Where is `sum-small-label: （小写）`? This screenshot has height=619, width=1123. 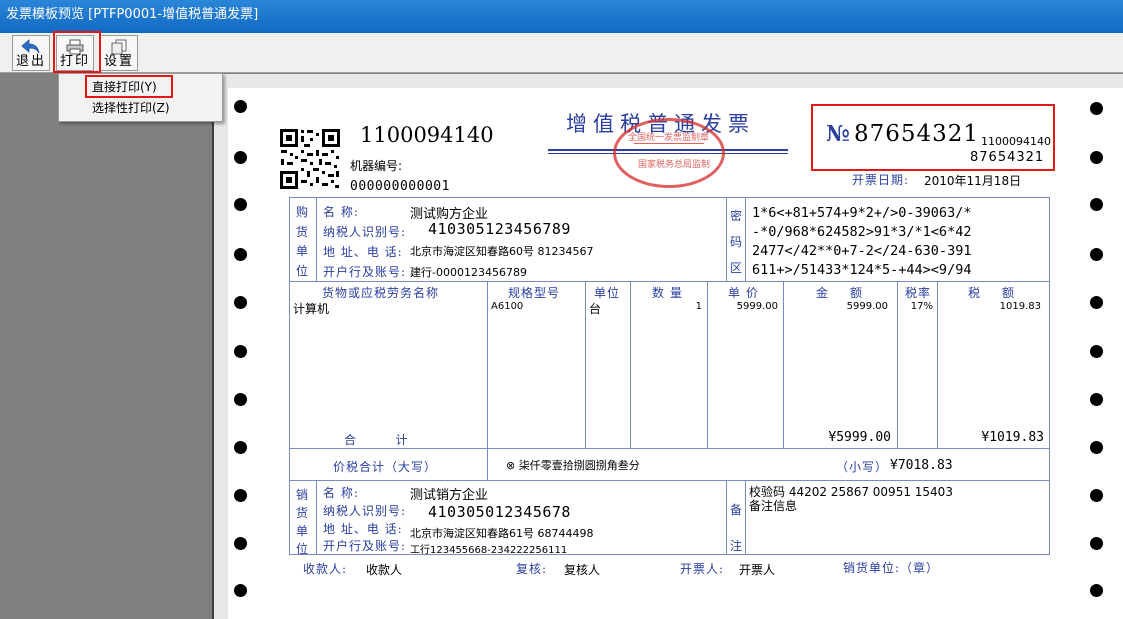
sum-small-label: （小写） is located at coordinates (862, 467).